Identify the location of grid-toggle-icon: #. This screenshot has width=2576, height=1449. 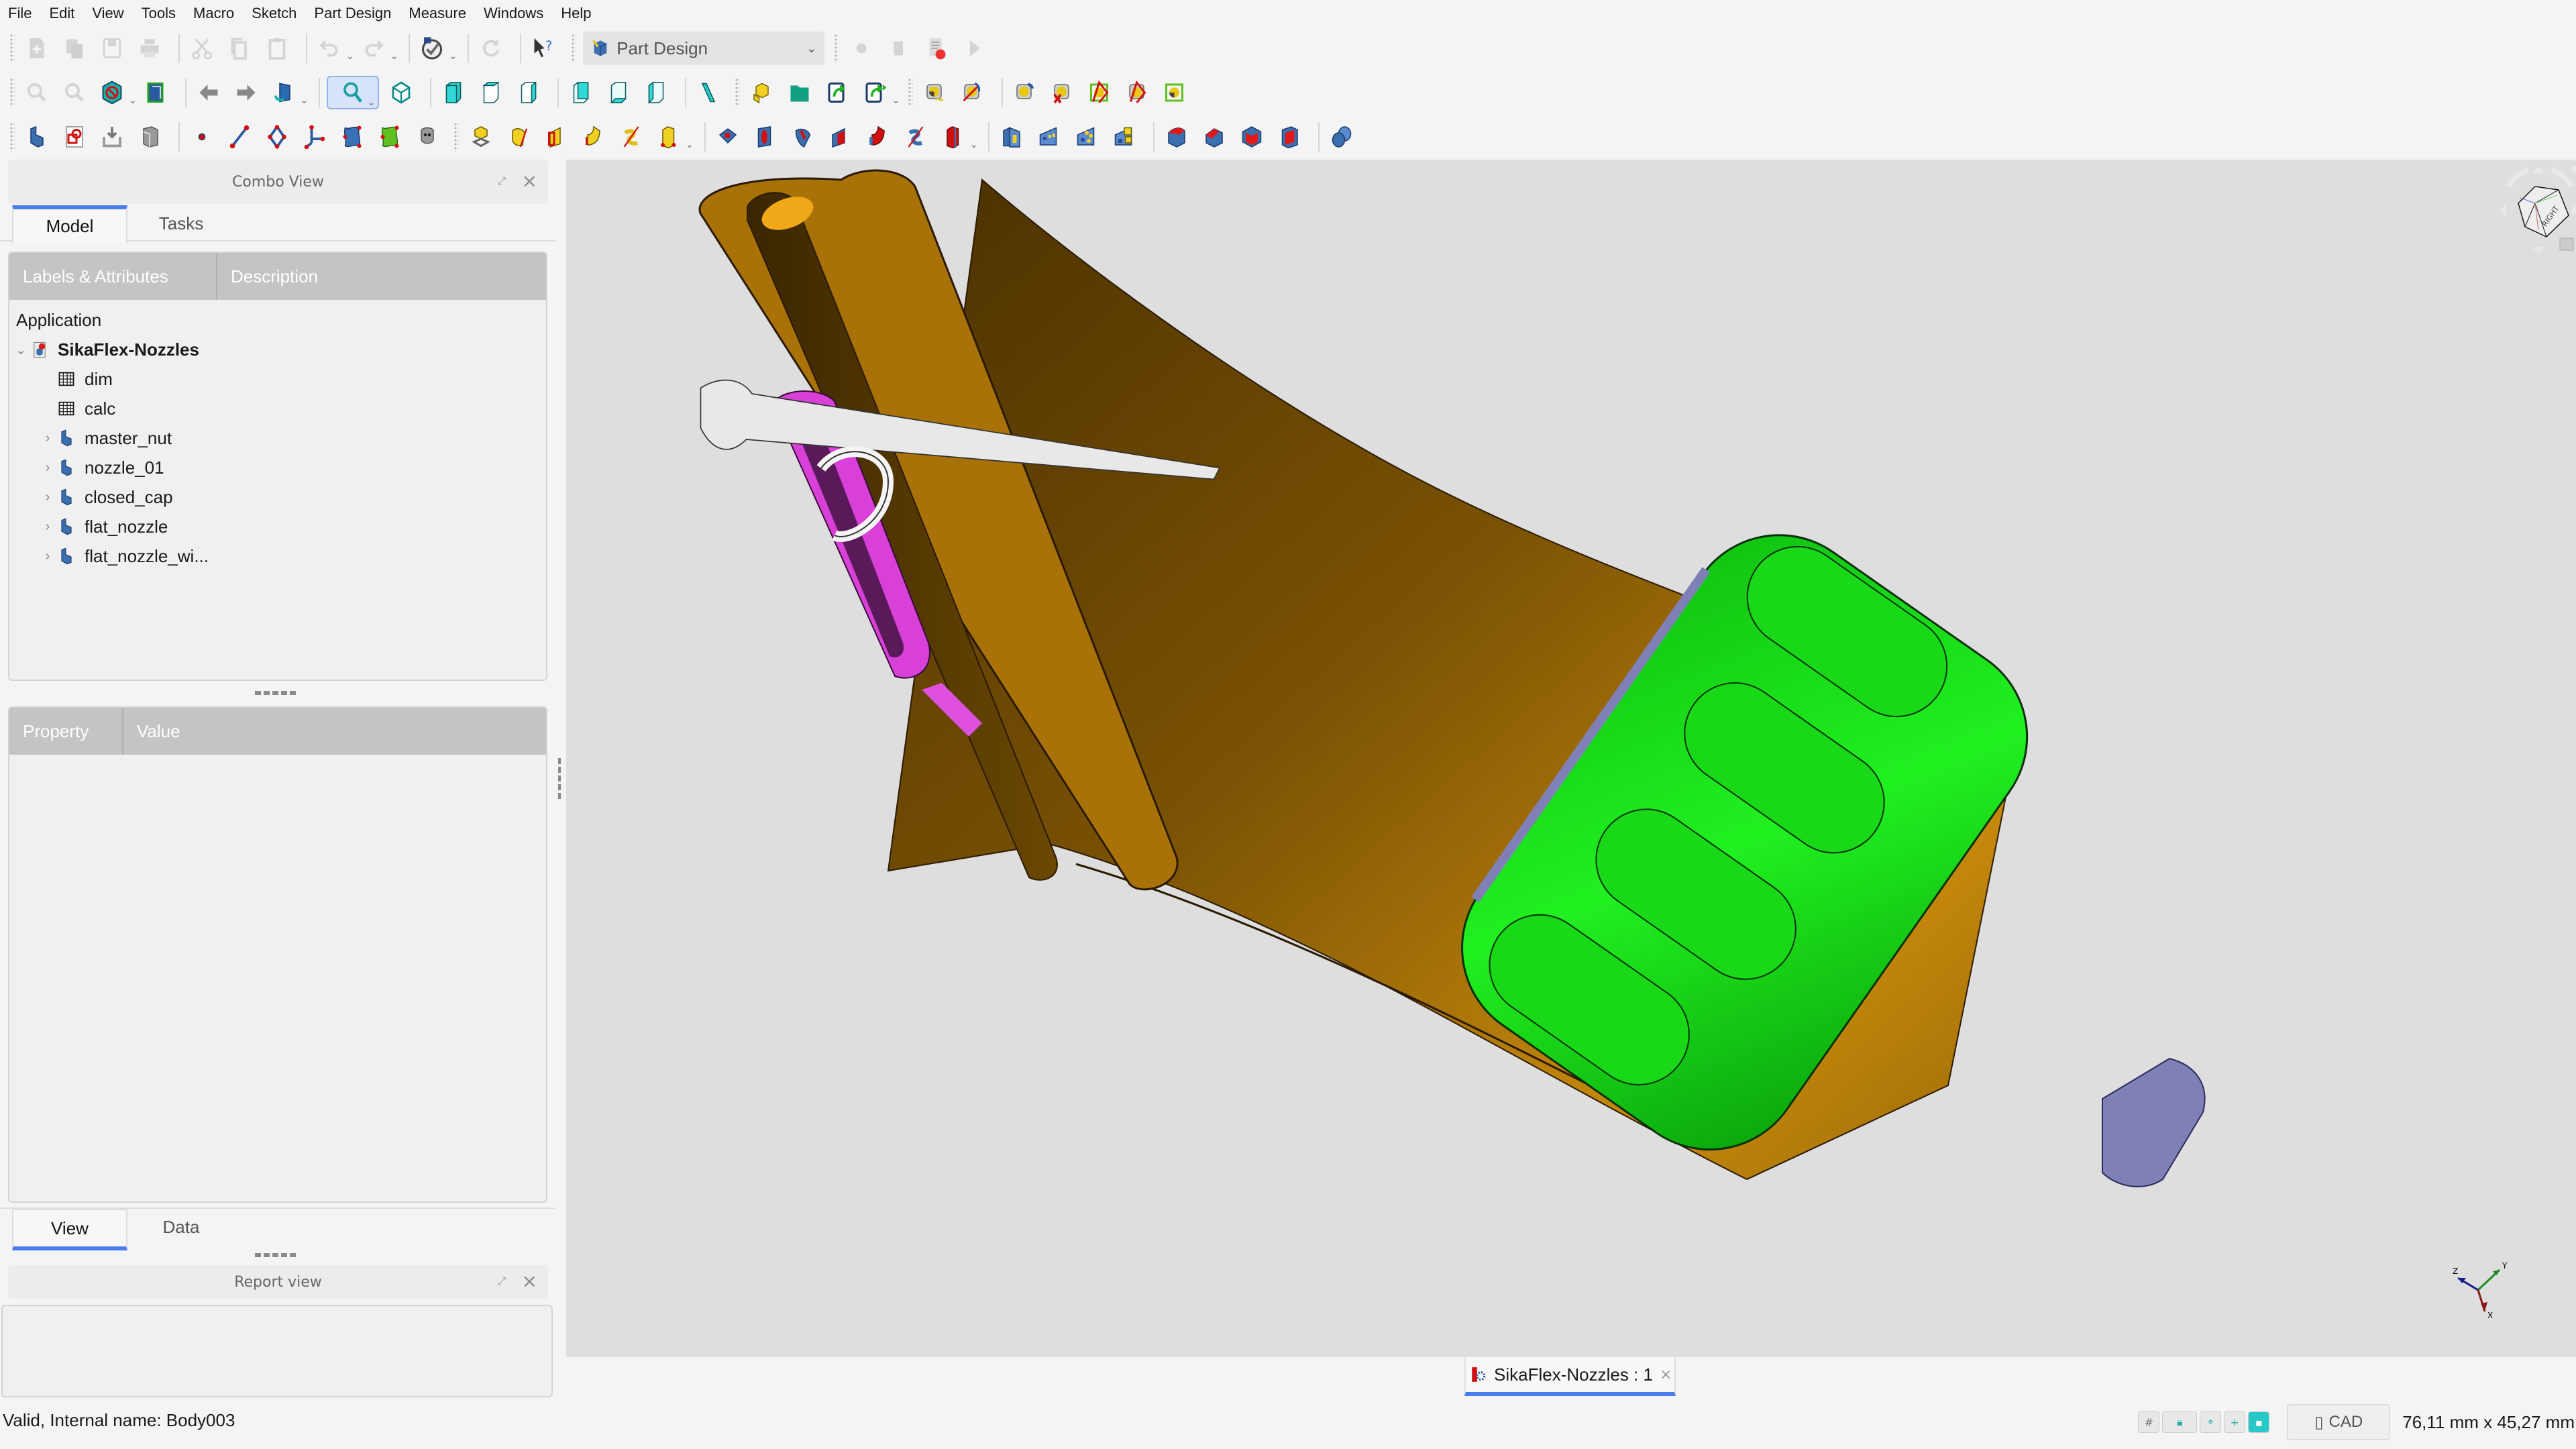
(2149, 1422).